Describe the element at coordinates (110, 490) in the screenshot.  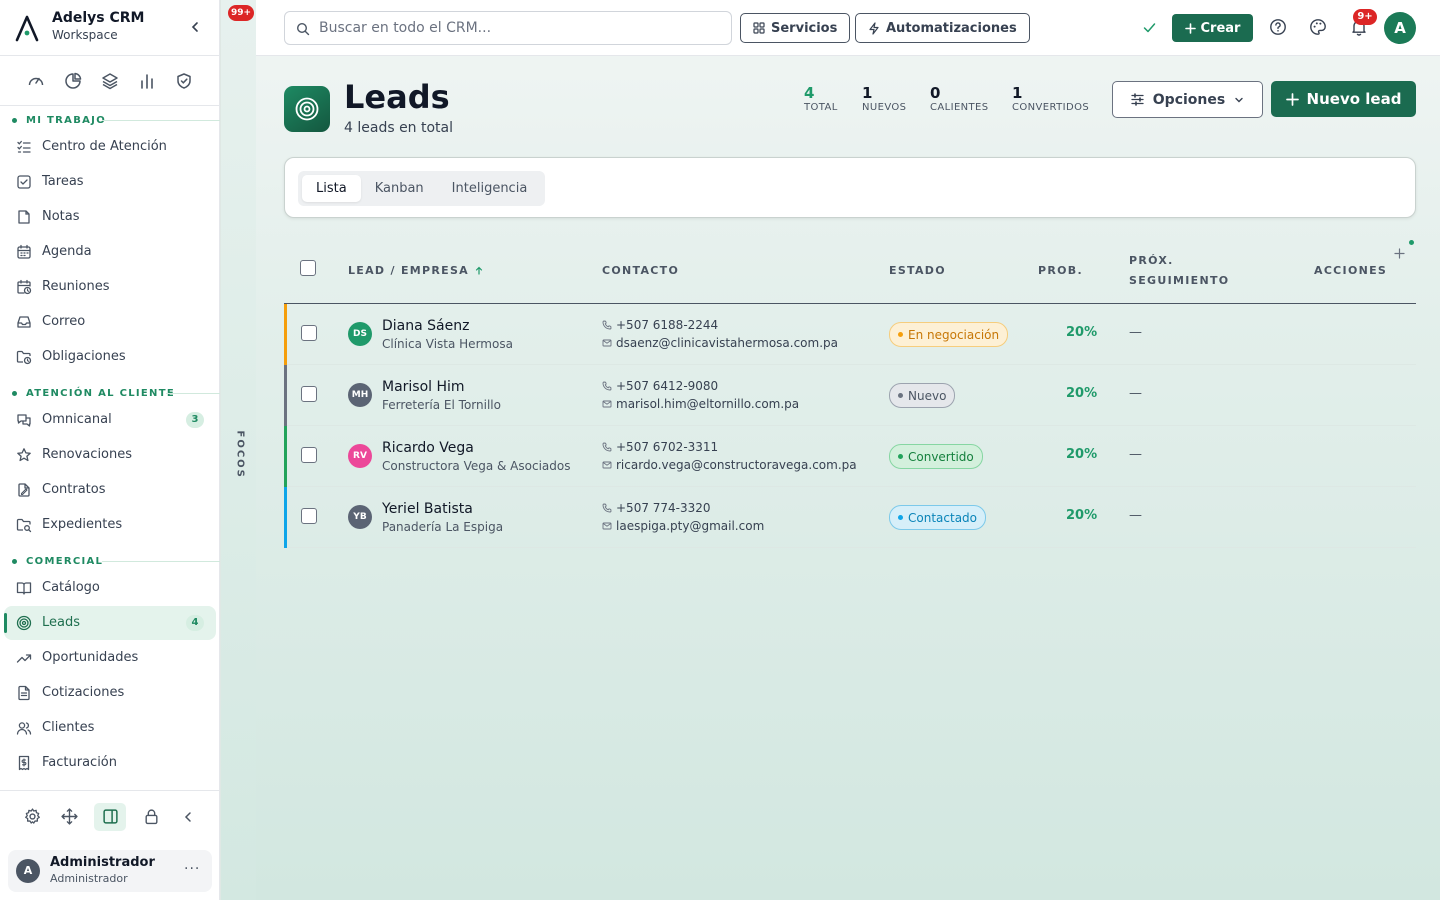
I see `sidebar-item-contratos: Contratos` at that location.